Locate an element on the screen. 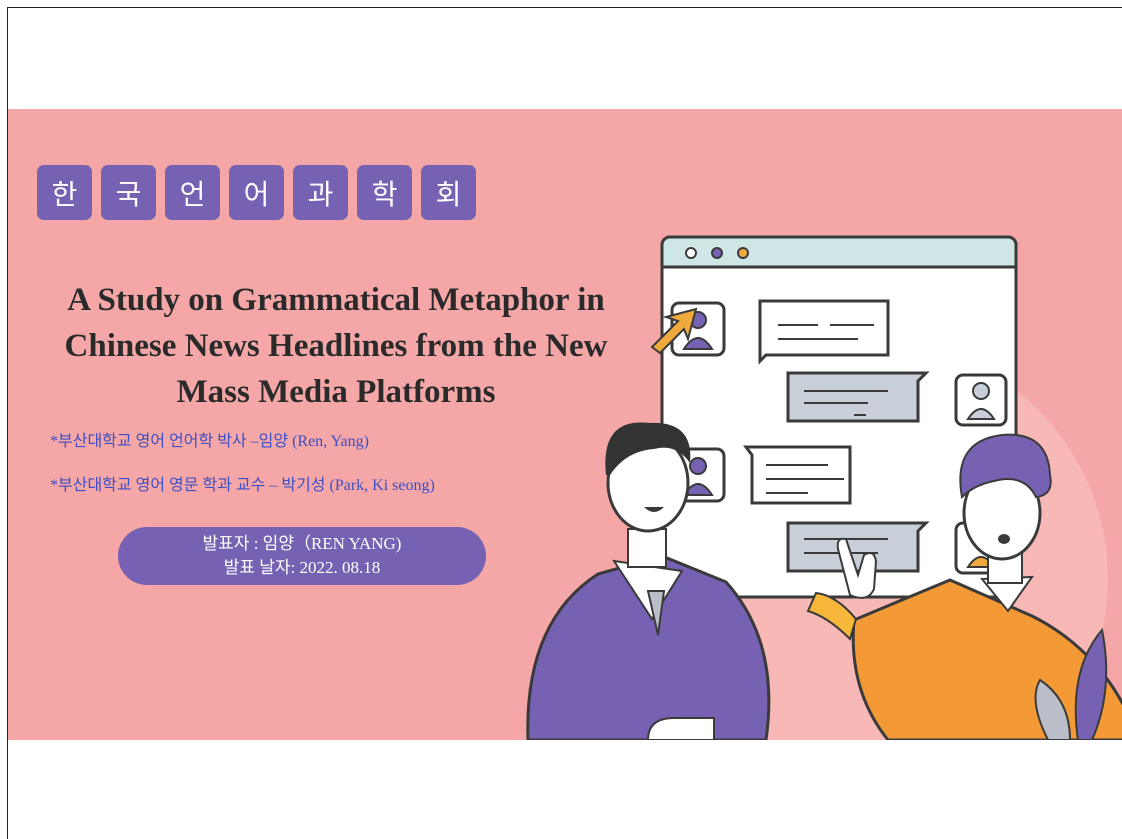  presenter-name: 발표자 : 임양（REN YANG) is located at coordinates (302, 543).